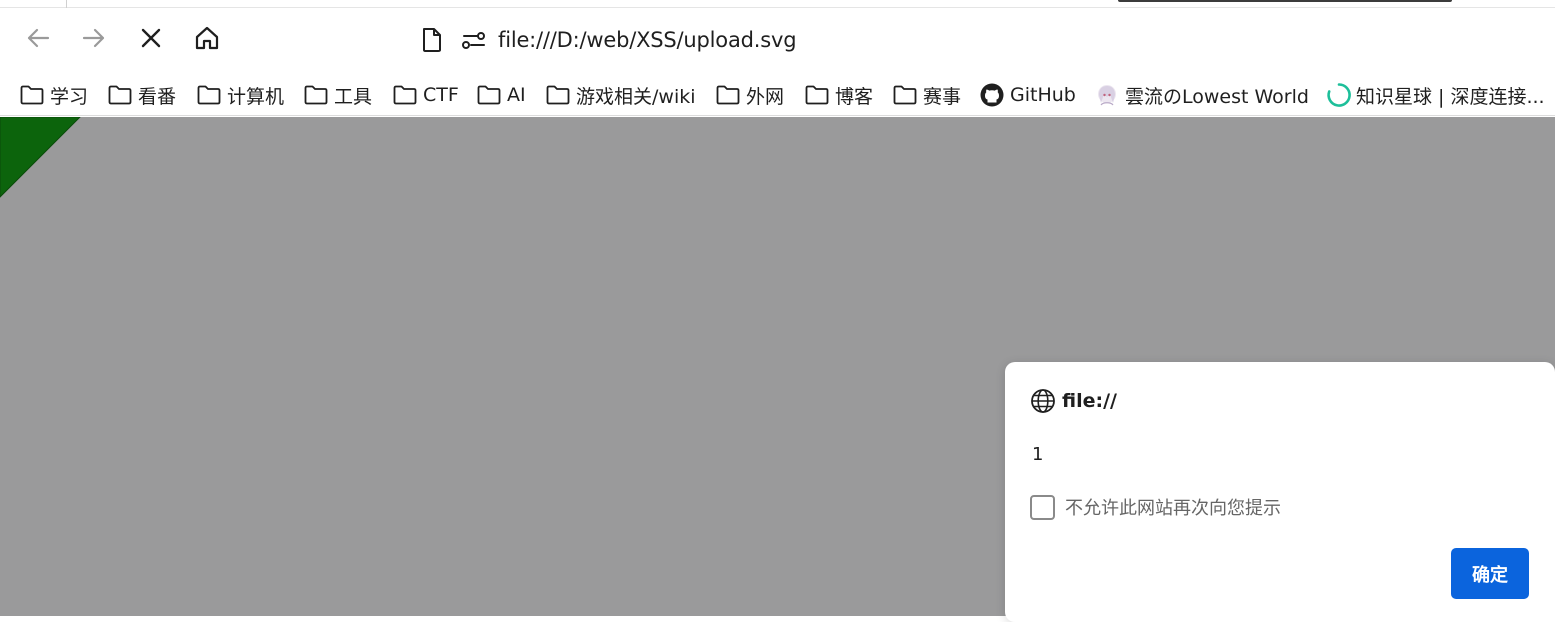 The width and height of the screenshot is (1555, 622). What do you see at coordinates (69, 96) in the screenshot?
I see `bookmark-label: 学习` at bounding box center [69, 96].